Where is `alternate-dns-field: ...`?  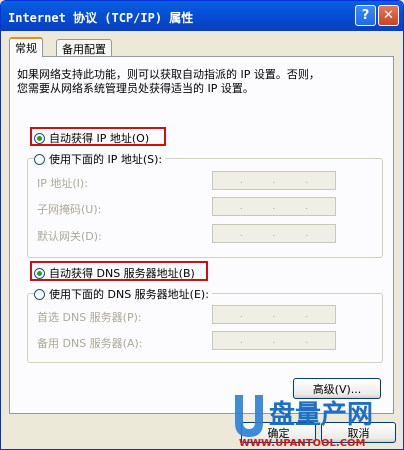 alternate-dns-field: ... is located at coordinates (274, 340).